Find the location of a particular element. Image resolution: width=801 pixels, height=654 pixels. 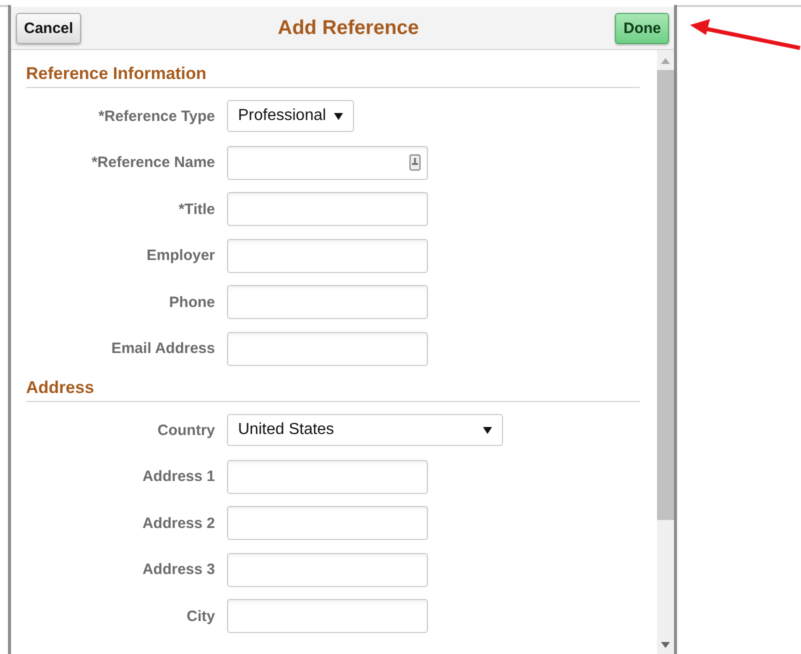

scroll-thumb is located at coordinates (665, 295).